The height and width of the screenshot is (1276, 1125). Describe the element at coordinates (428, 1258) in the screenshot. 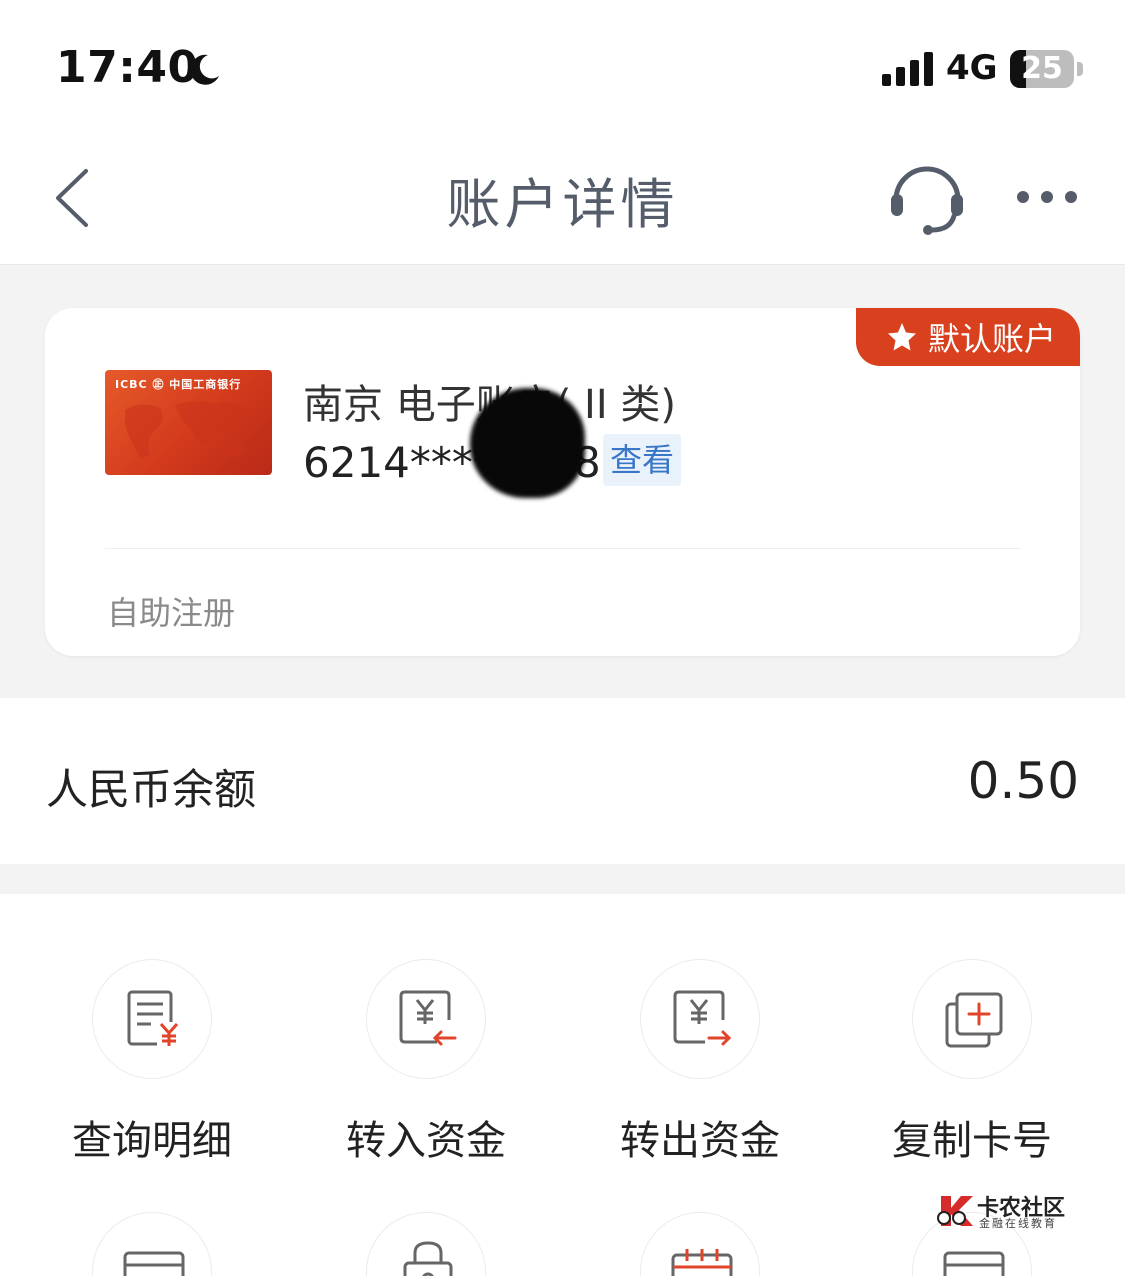

I see `lock-icon` at that location.